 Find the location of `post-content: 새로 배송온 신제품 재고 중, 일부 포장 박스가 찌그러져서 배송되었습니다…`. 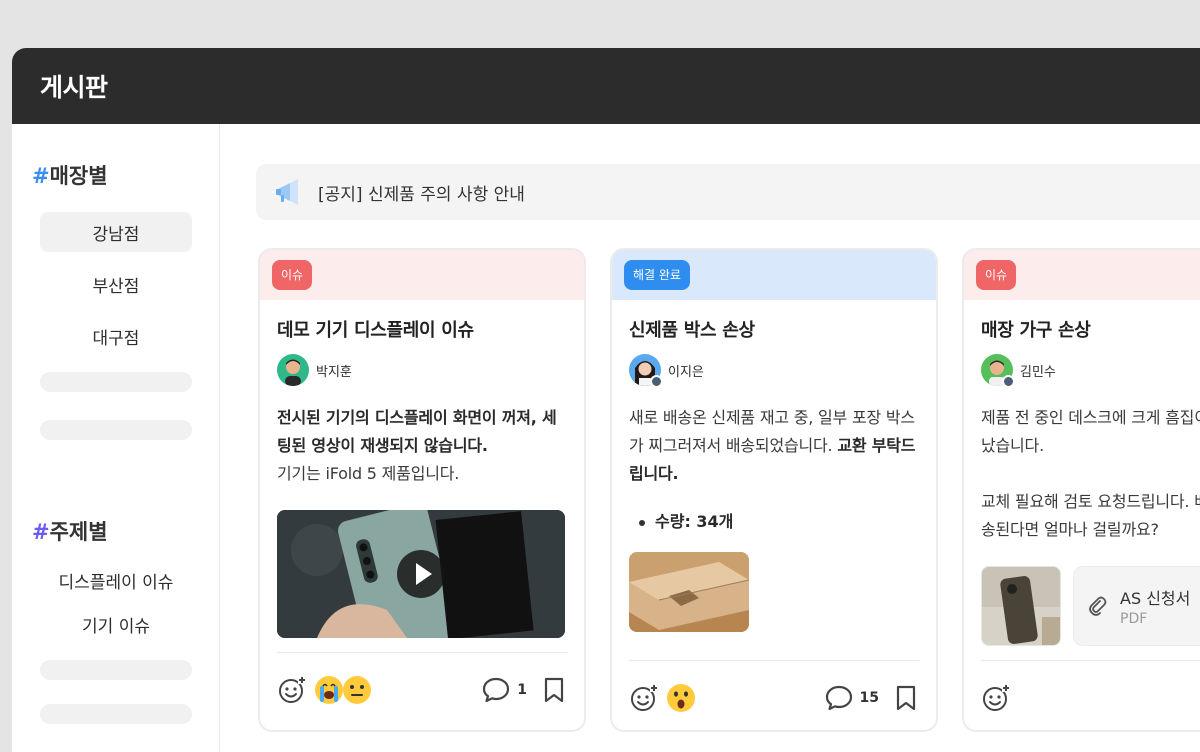

post-content: 새로 배송온 신제품 재고 중, 일부 포장 박스가 찌그러져서 배송되었습니다… is located at coordinates (774, 446).